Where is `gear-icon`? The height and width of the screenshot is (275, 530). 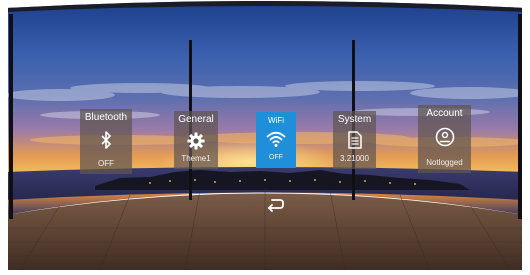 gear-icon is located at coordinates (196, 141).